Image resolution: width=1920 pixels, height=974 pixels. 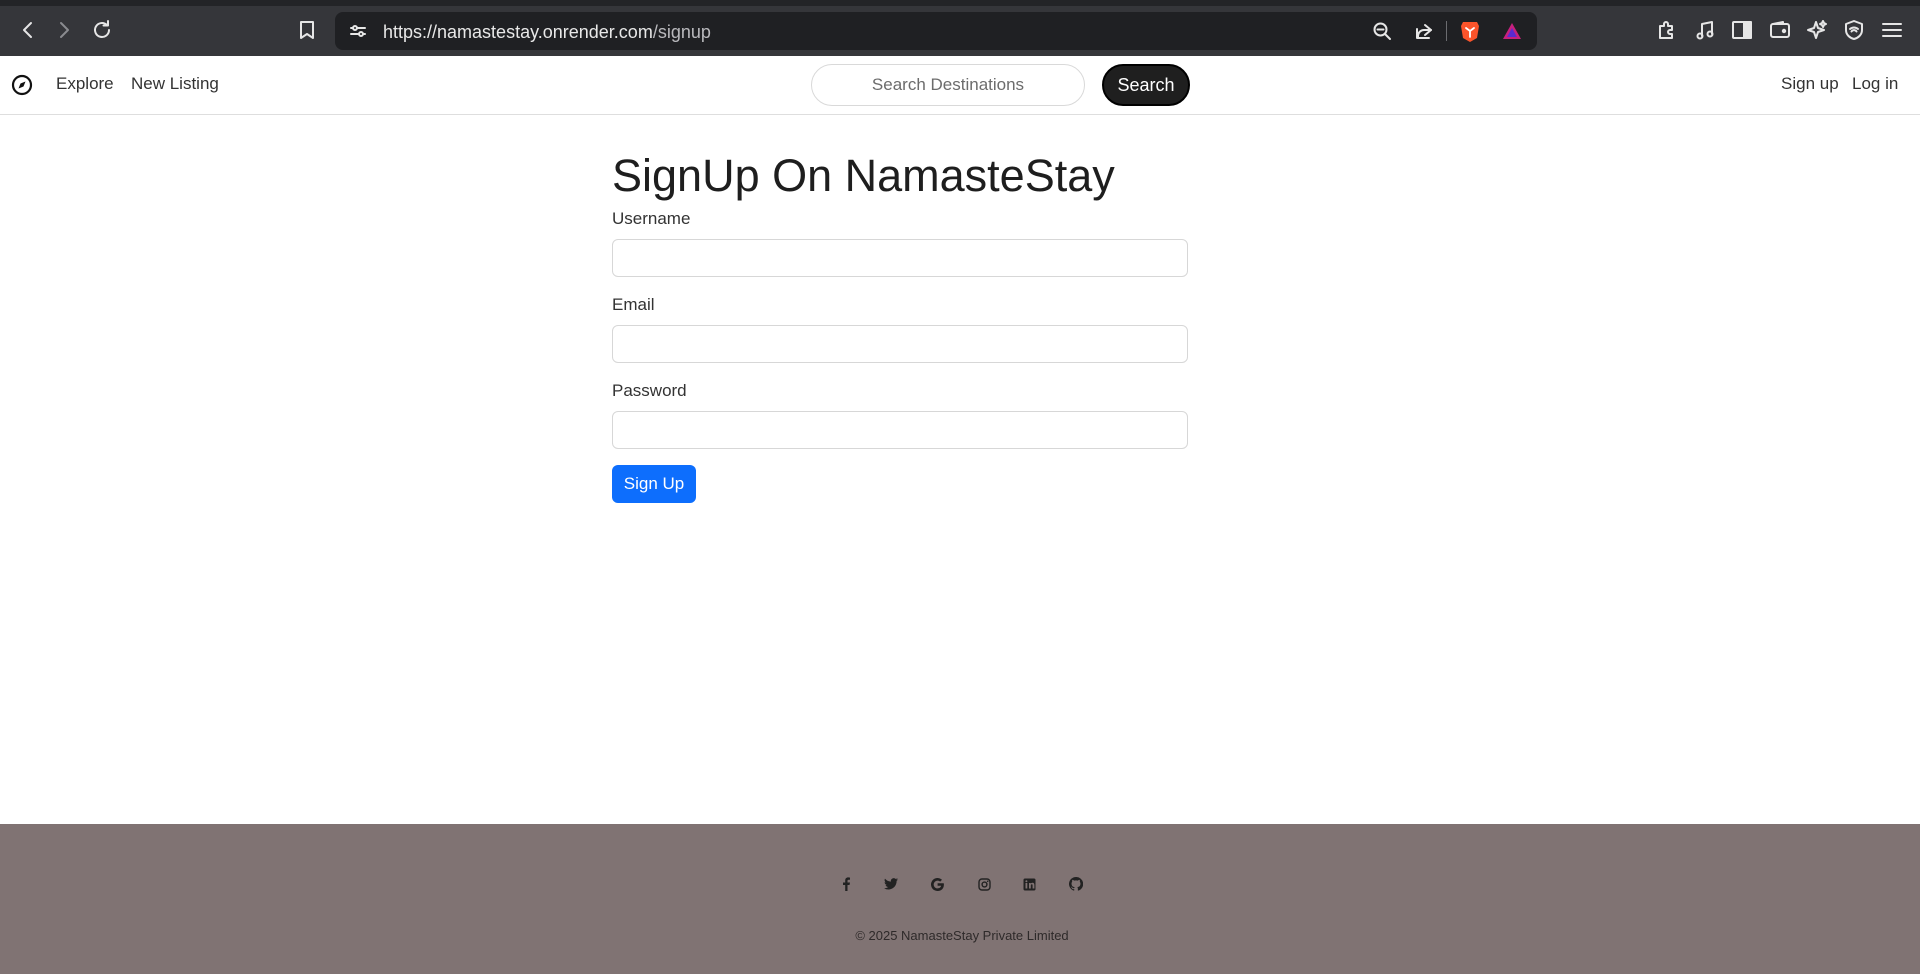 What do you see at coordinates (900, 344) in the screenshot?
I see `email-field` at bounding box center [900, 344].